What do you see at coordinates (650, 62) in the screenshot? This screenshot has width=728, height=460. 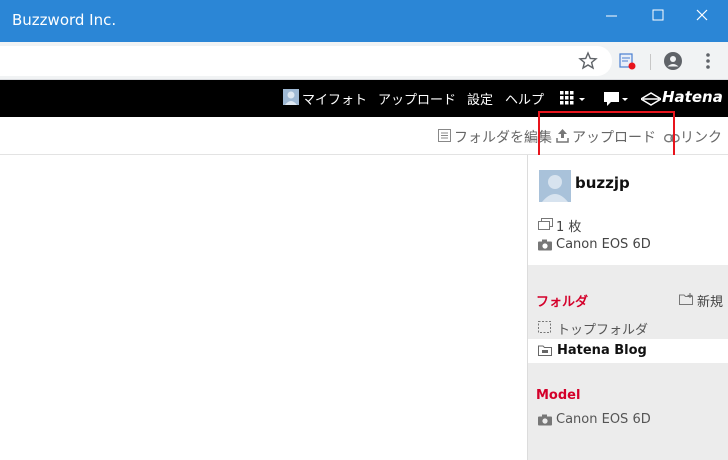 I see `toolbar-separator` at bounding box center [650, 62].